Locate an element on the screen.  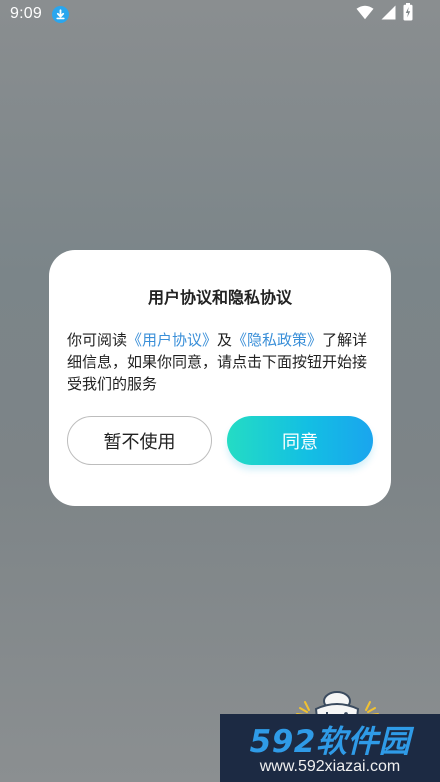
agree-button: 同意 is located at coordinates (300, 440).